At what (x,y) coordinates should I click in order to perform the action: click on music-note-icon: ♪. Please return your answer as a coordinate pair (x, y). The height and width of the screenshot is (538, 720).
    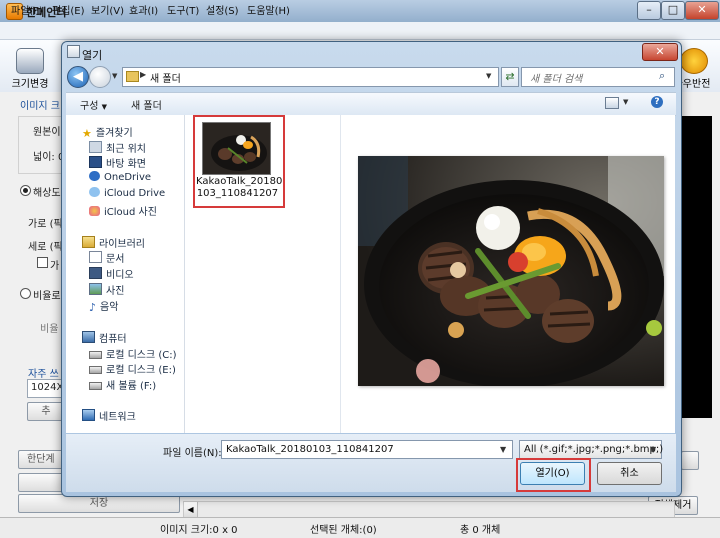
    Looking at the image, I should click on (93, 307).